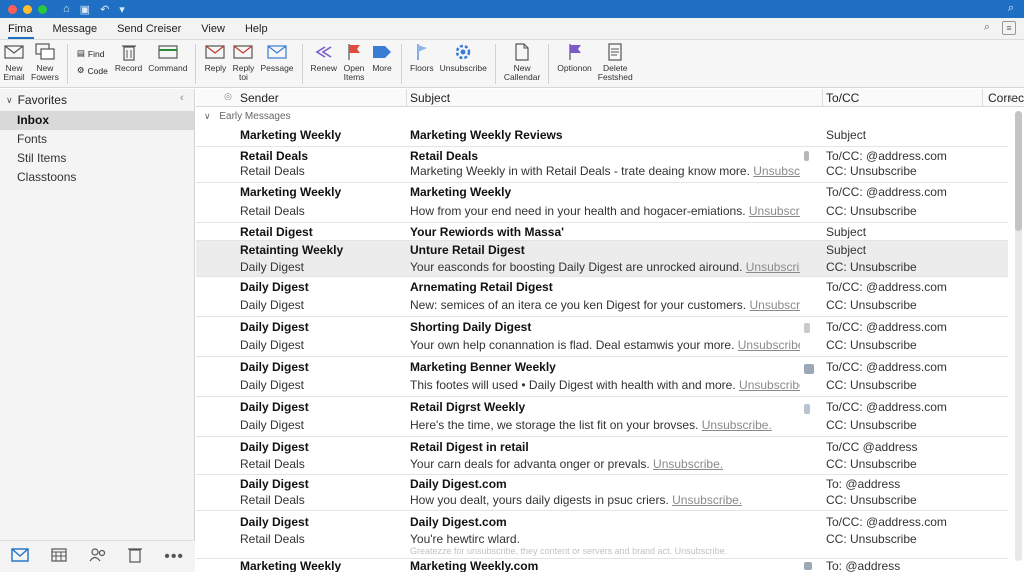  Describe the element at coordinates (104, 9) in the screenshot. I see `undo-icon: ↶` at that location.